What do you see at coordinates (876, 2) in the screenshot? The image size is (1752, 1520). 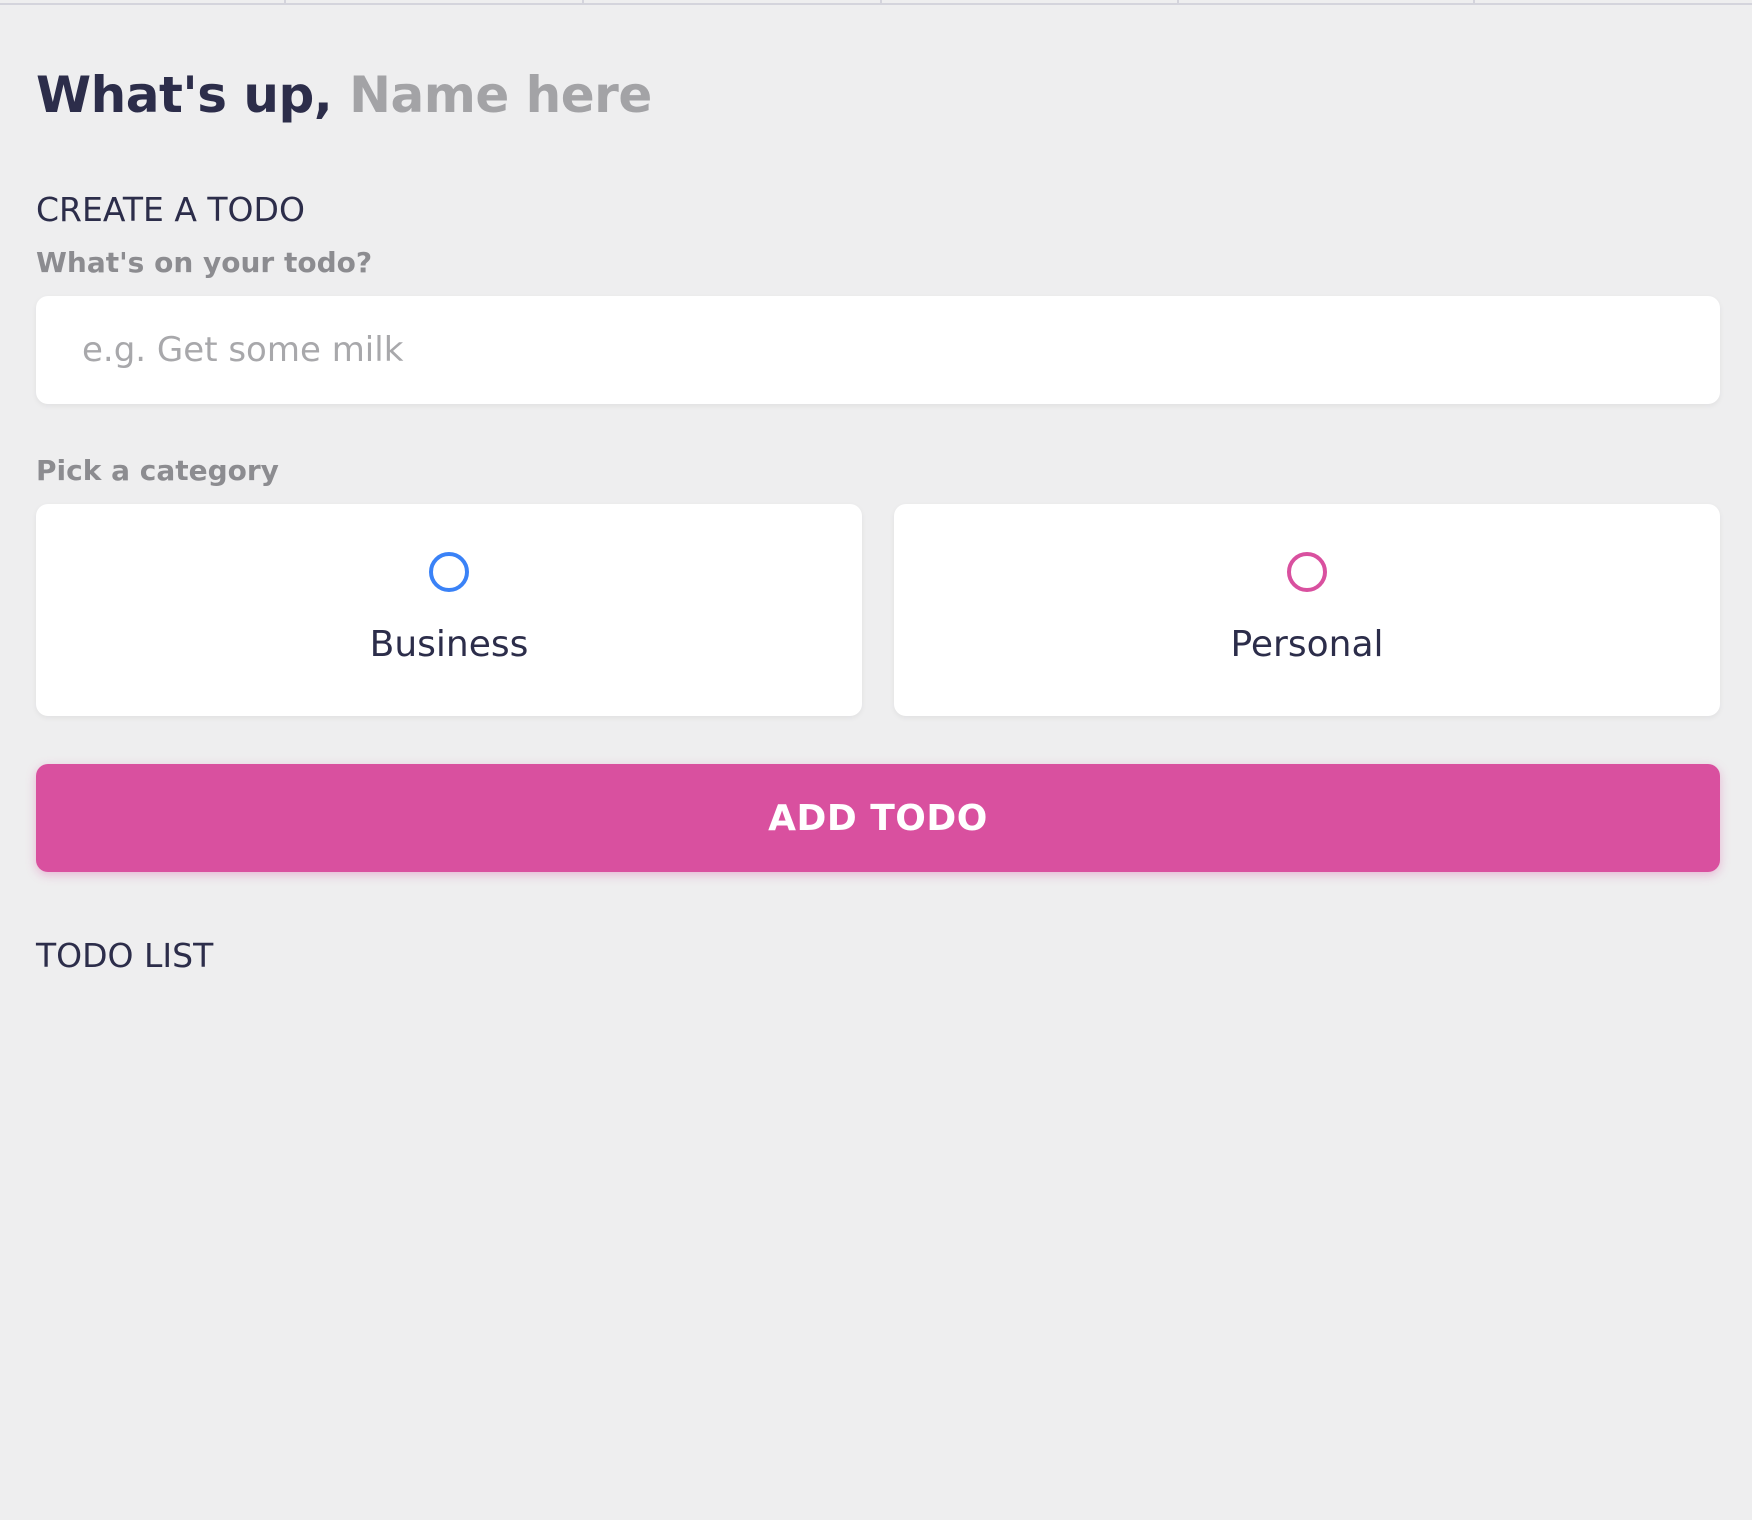 I see `top-divider` at bounding box center [876, 2].